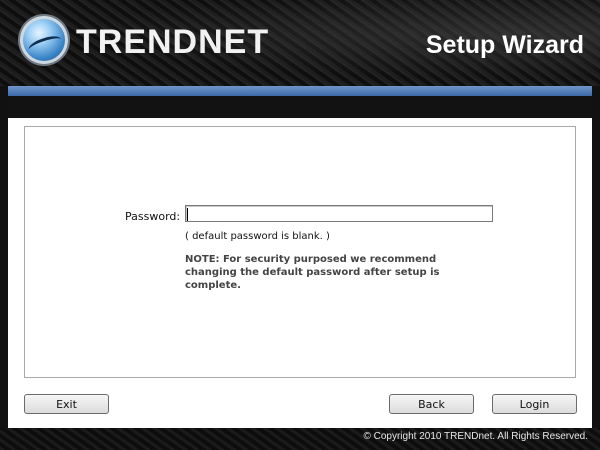  Describe the element at coordinates (534, 404) in the screenshot. I see `login-button: Login` at that location.